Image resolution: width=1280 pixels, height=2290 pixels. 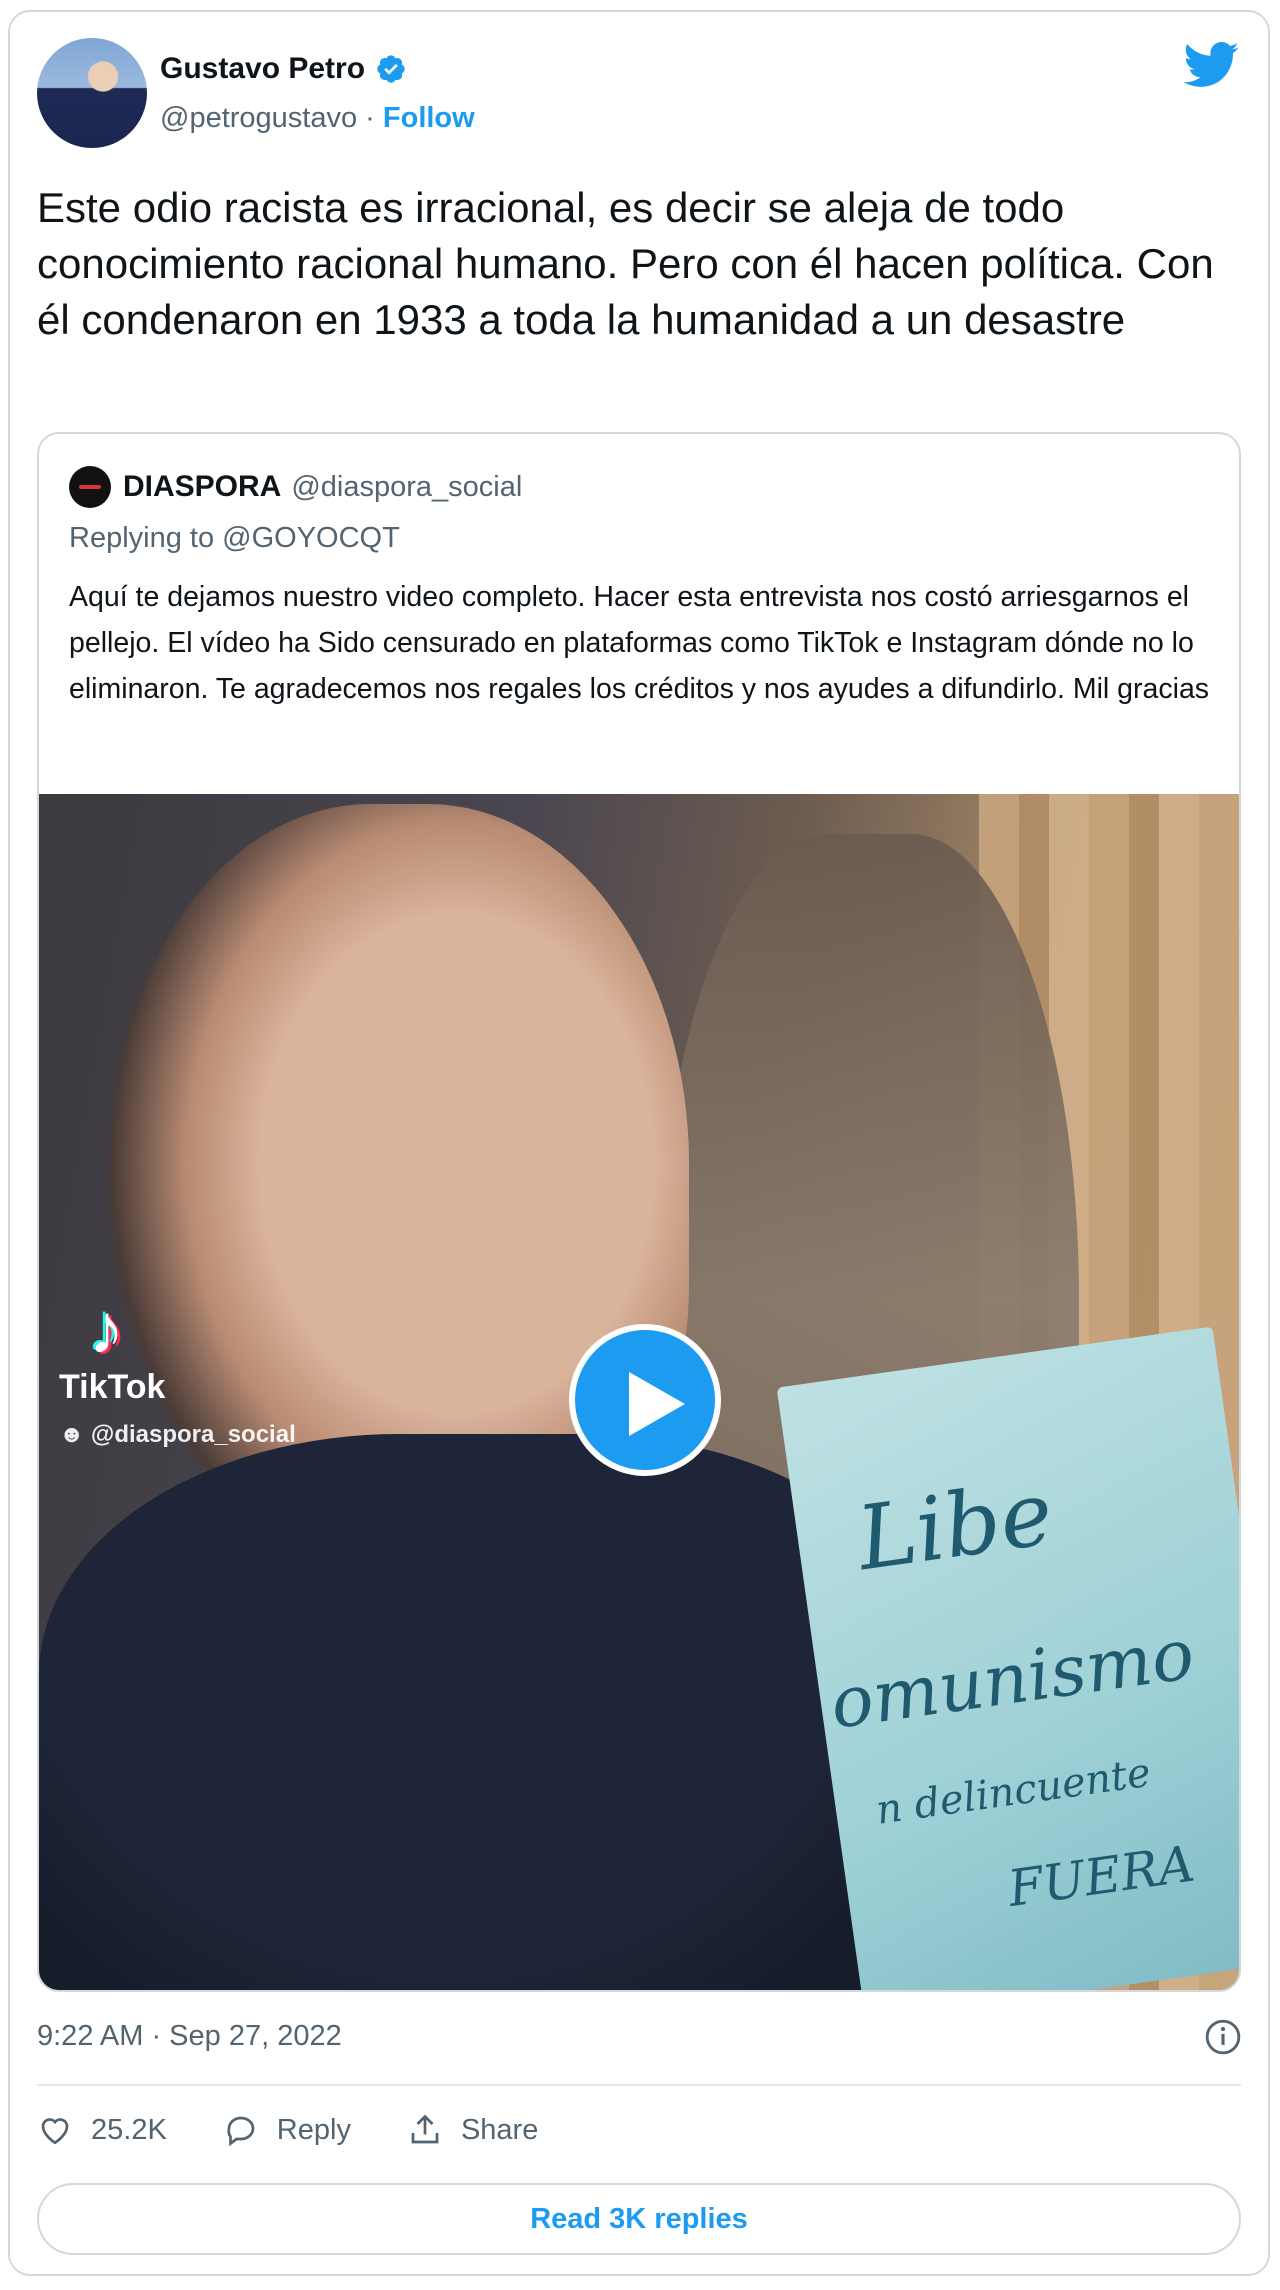 I want to click on author-handle-row: @petrogustavo · Follow, so click(x=317, y=118).